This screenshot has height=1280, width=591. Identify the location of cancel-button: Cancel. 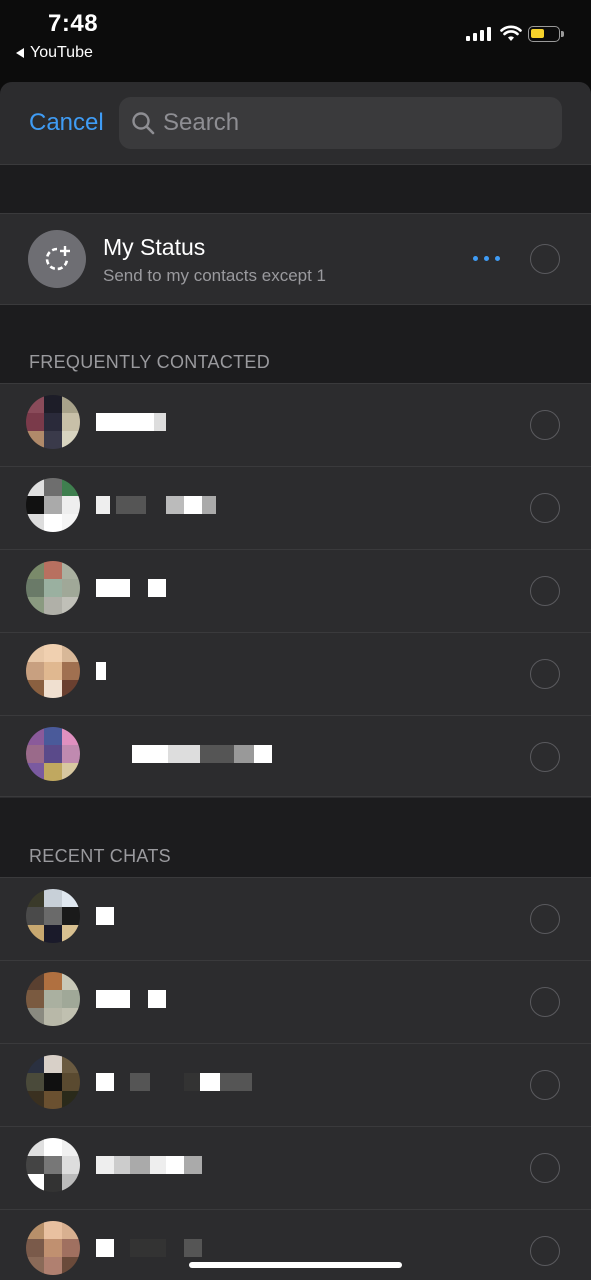
(66, 123).